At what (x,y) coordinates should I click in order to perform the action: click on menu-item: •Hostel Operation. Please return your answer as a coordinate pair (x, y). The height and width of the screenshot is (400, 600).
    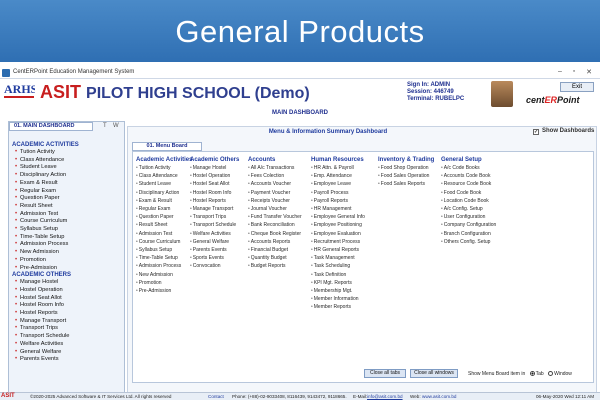
    Looking at the image, I should click on (214, 176).